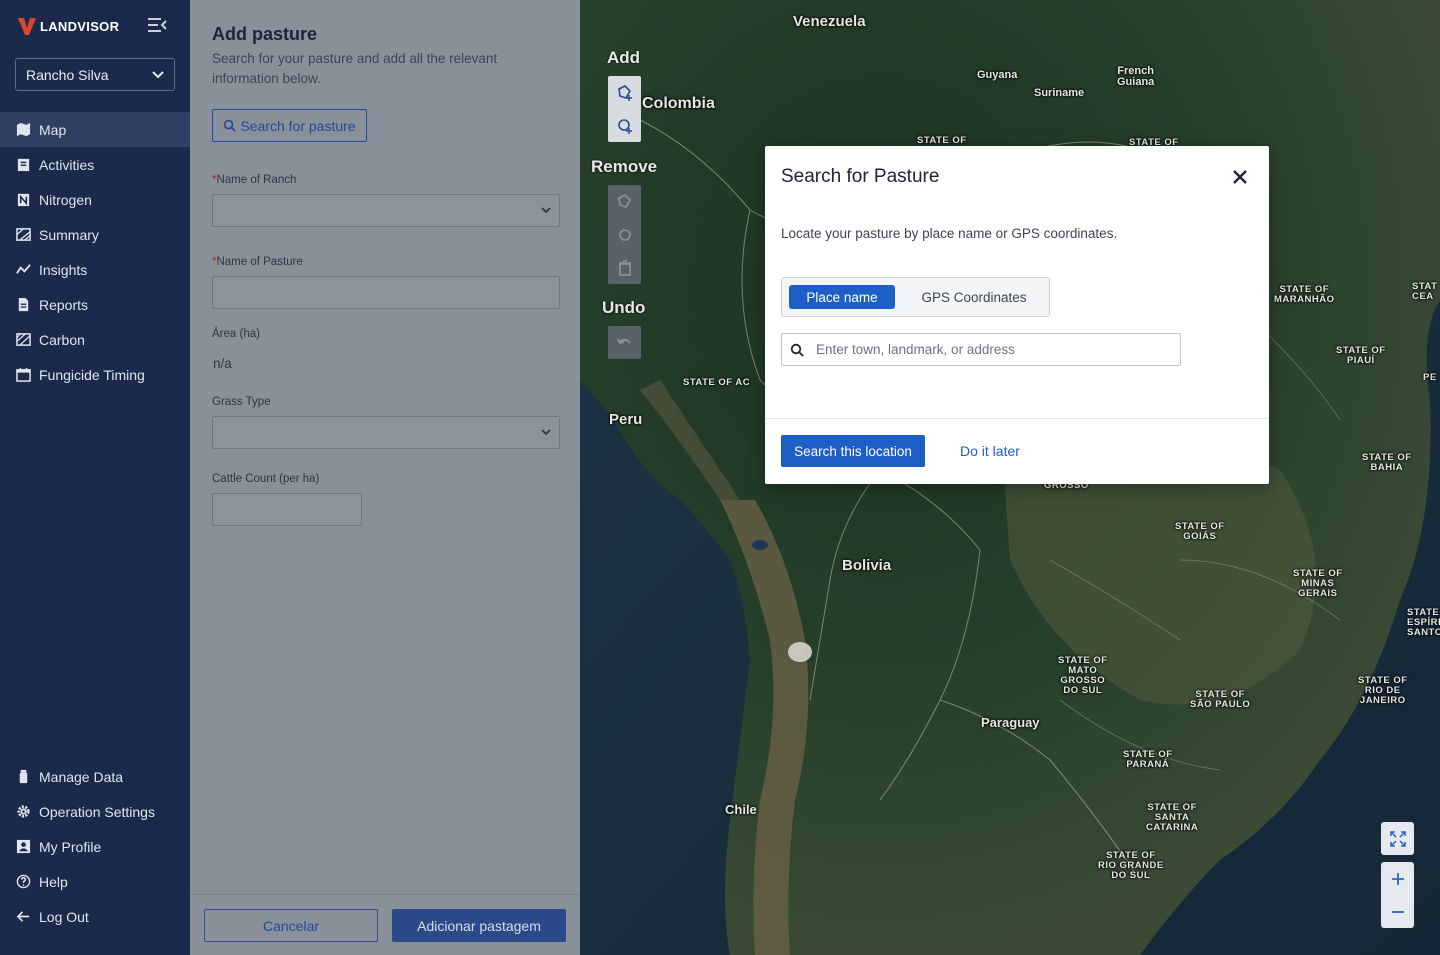 The image size is (1440, 955). I want to click on map-label-state-ceara: STAT CEA, so click(1425, 291).